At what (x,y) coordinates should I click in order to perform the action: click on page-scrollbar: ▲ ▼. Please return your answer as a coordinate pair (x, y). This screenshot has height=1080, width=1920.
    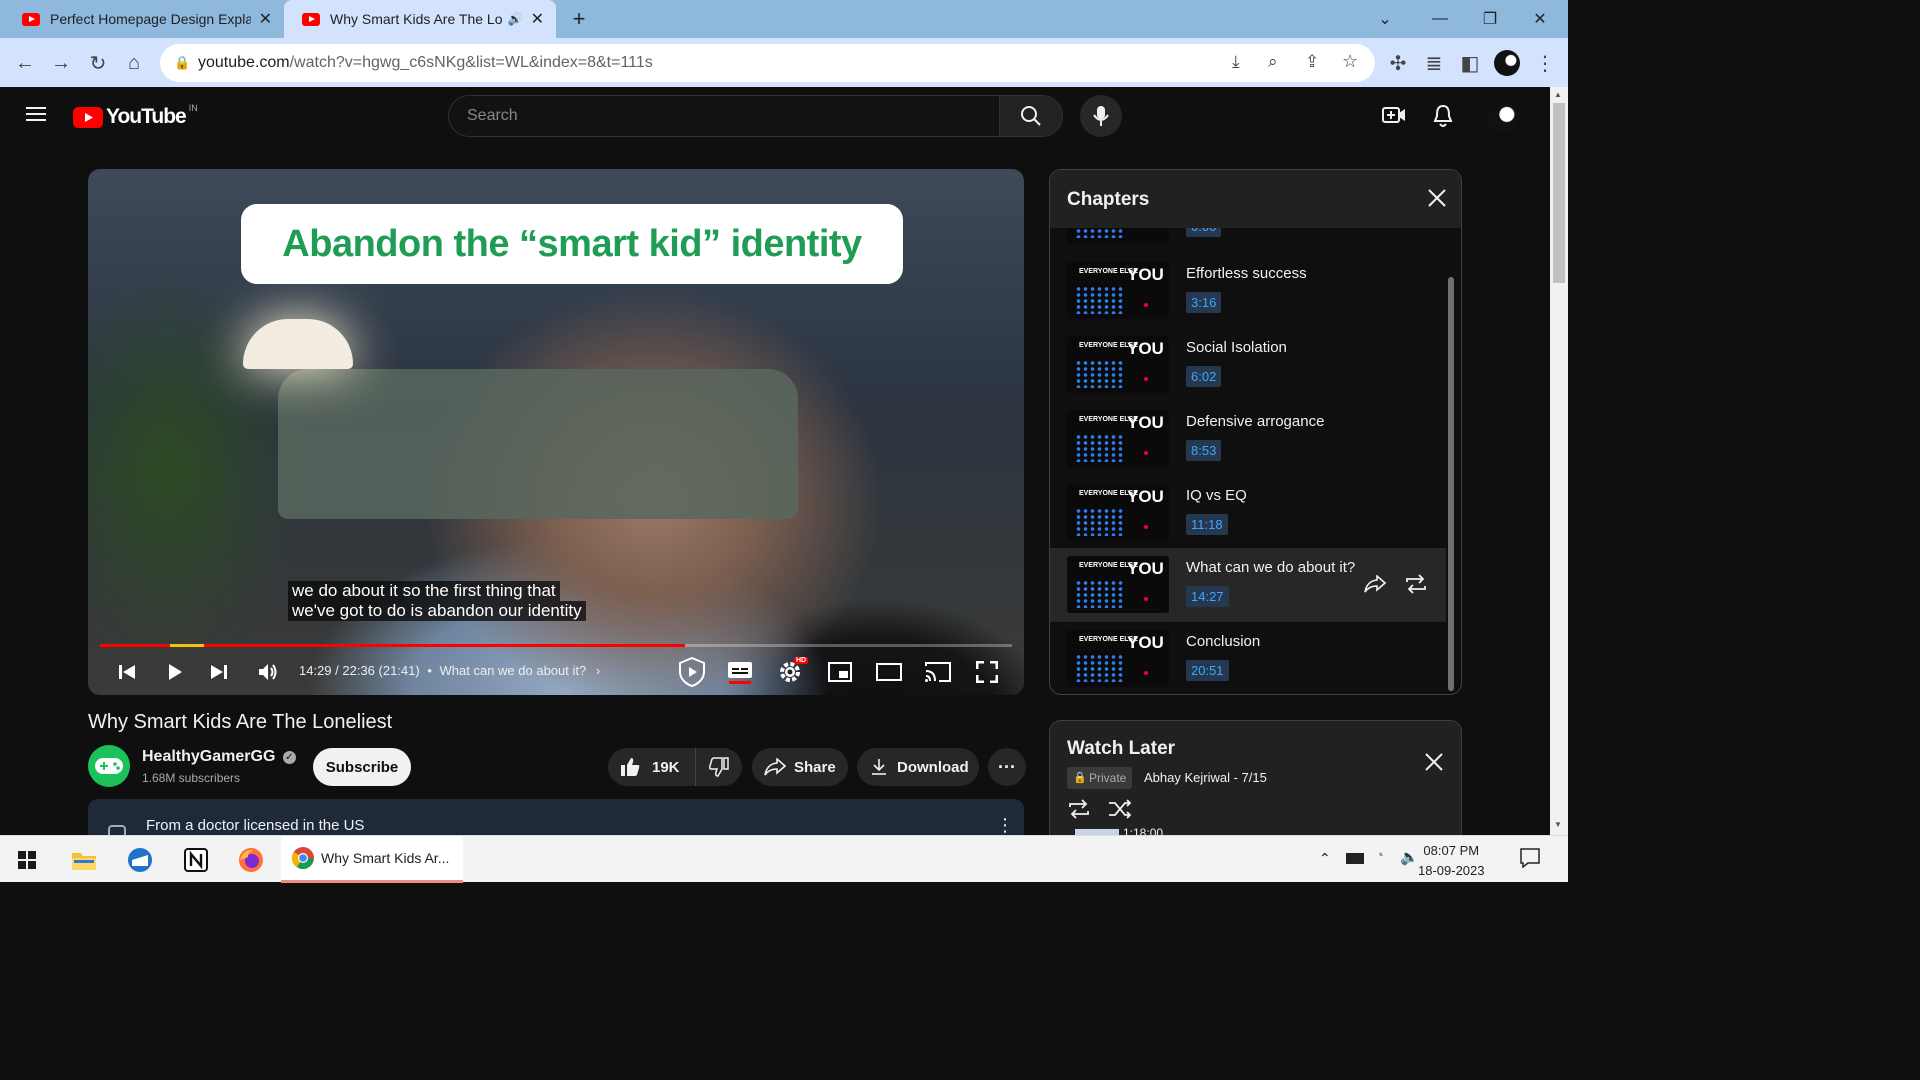
    Looking at the image, I should click on (1559, 461).